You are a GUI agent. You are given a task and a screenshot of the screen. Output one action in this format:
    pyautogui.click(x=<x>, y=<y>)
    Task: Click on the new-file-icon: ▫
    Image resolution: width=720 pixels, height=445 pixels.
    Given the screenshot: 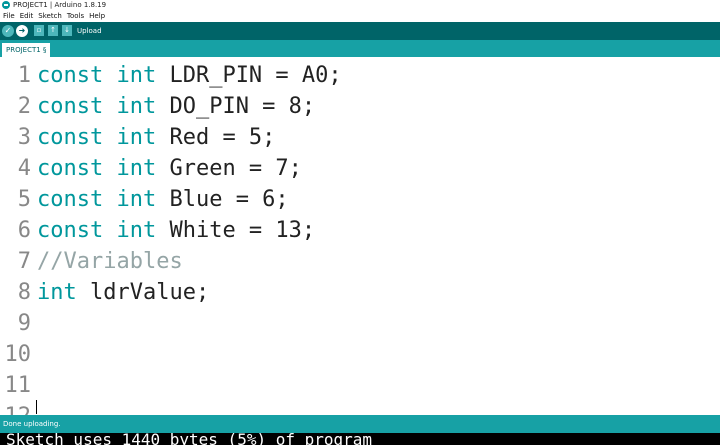 What is the action you would take?
    pyautogui.click(x=39, y=30)
    